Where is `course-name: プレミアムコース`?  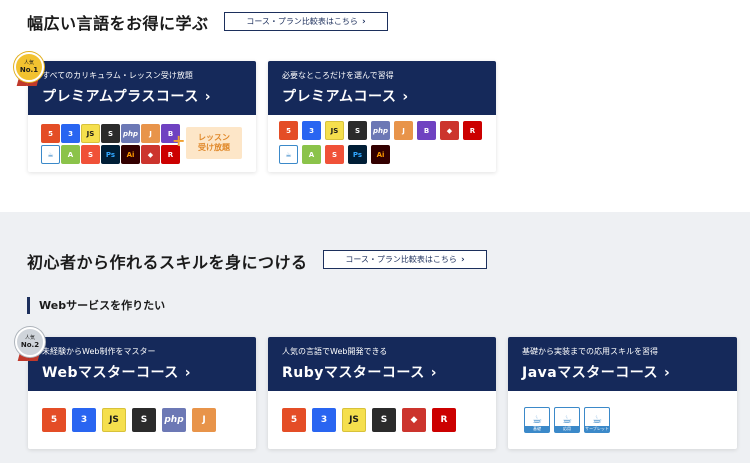 course-name: プレミアムコース is located at coordinates (339, 97).